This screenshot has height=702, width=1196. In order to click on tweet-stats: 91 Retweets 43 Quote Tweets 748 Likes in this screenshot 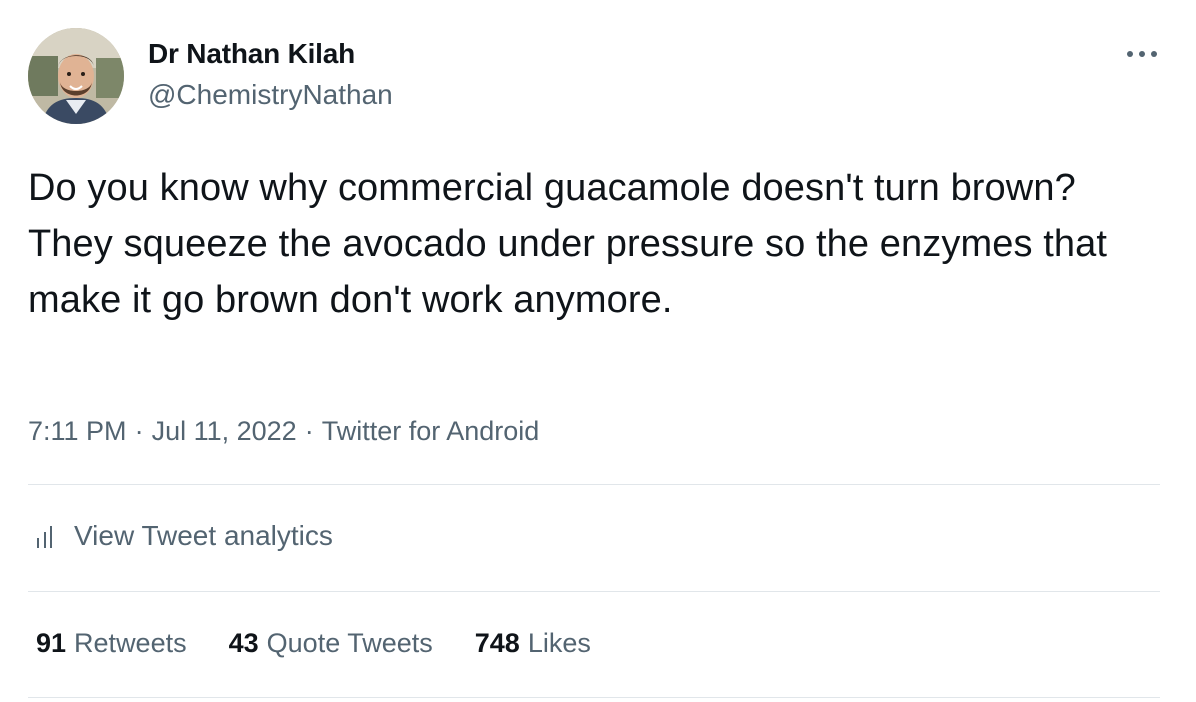, I will do `click(334, 643)`.